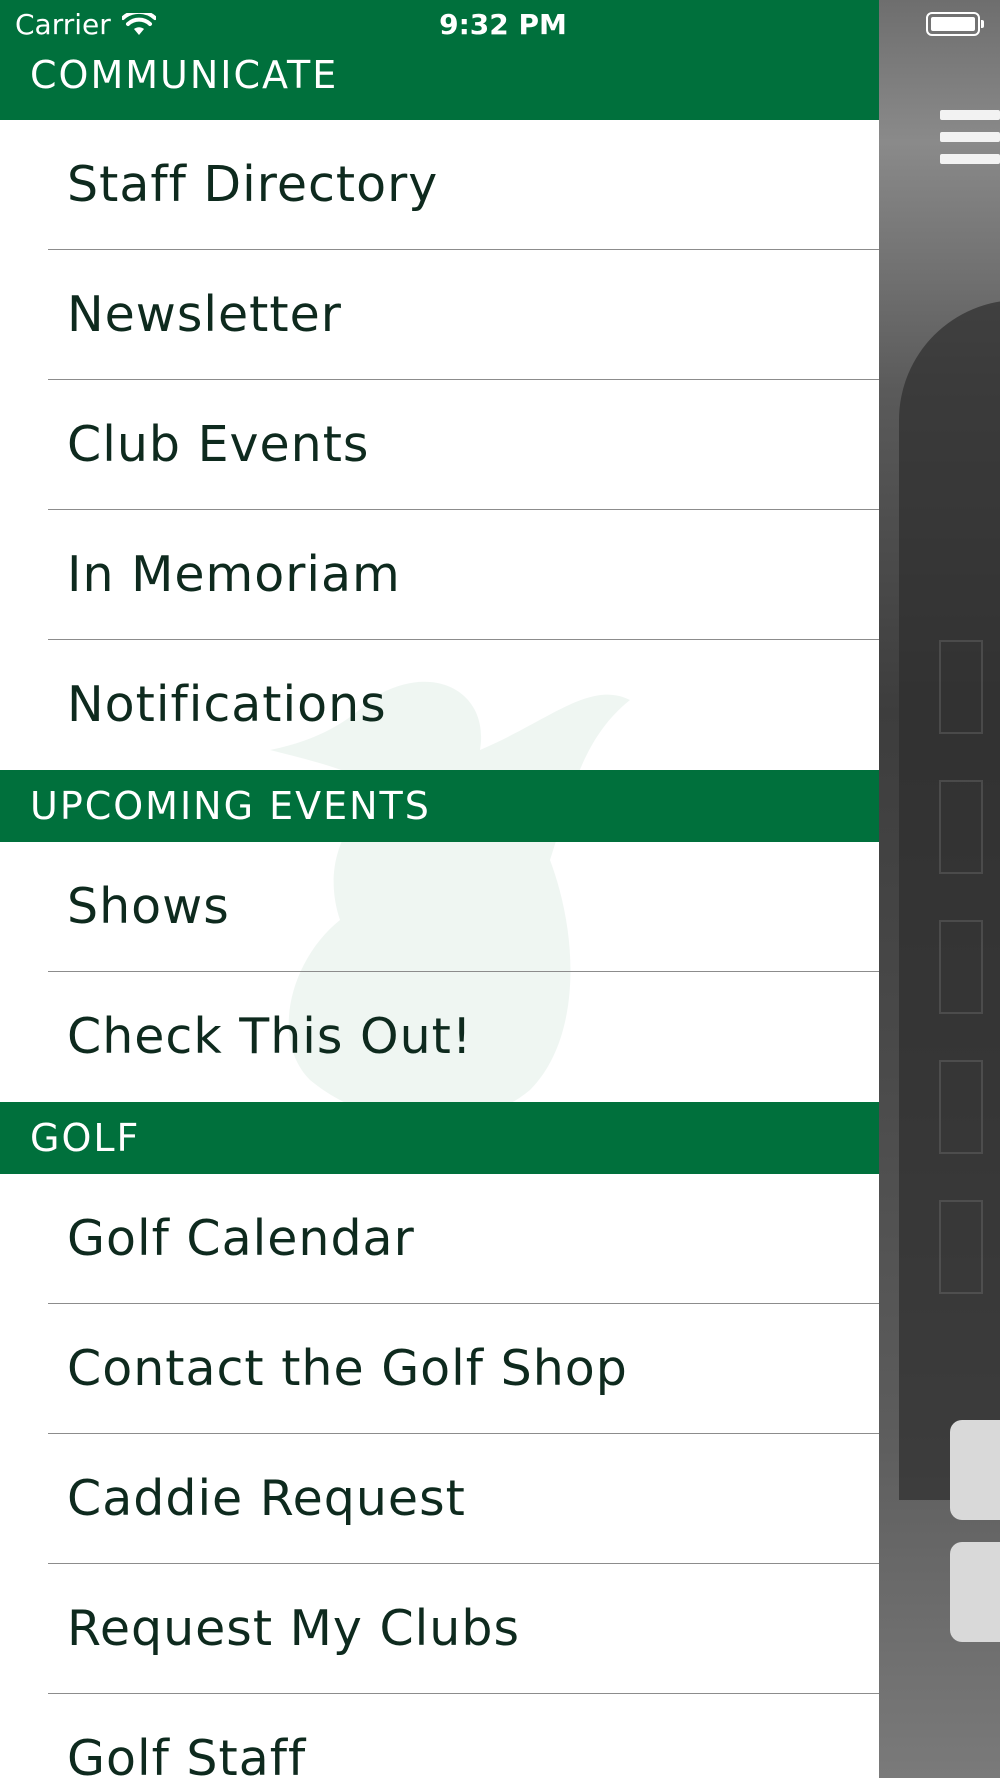 This screenshot has width=1000, height=1778. Describe the element at coordinates (970, 139) in the screenshot. I see `hamburger-menu-icon` at that location.